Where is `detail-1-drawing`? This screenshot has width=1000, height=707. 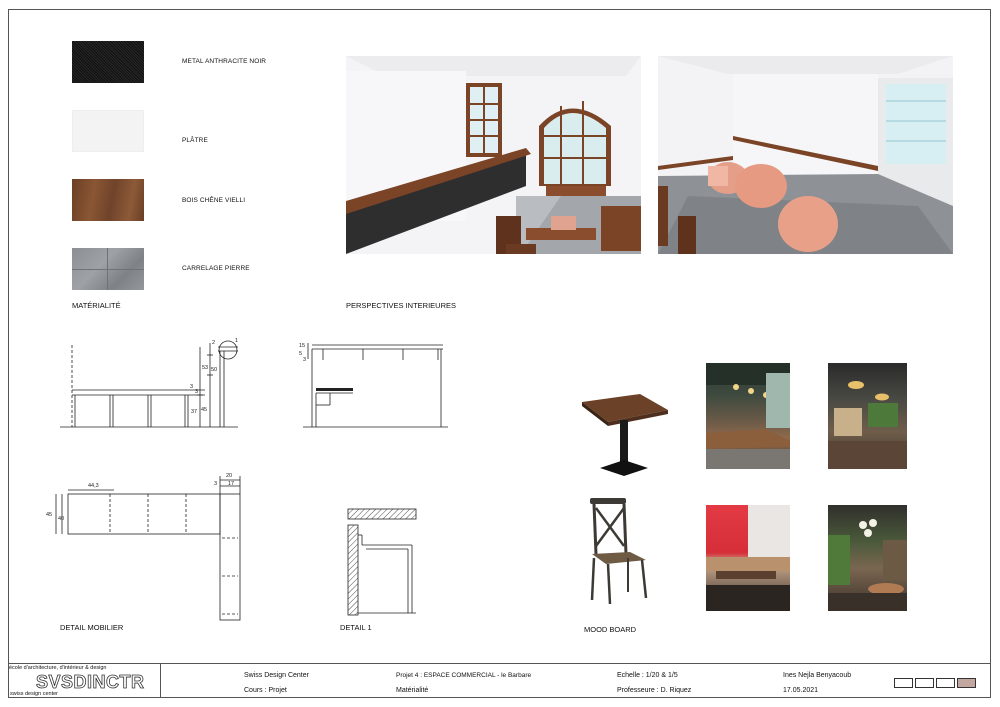
detail-1-drawing is located at coordinates (382, 562).